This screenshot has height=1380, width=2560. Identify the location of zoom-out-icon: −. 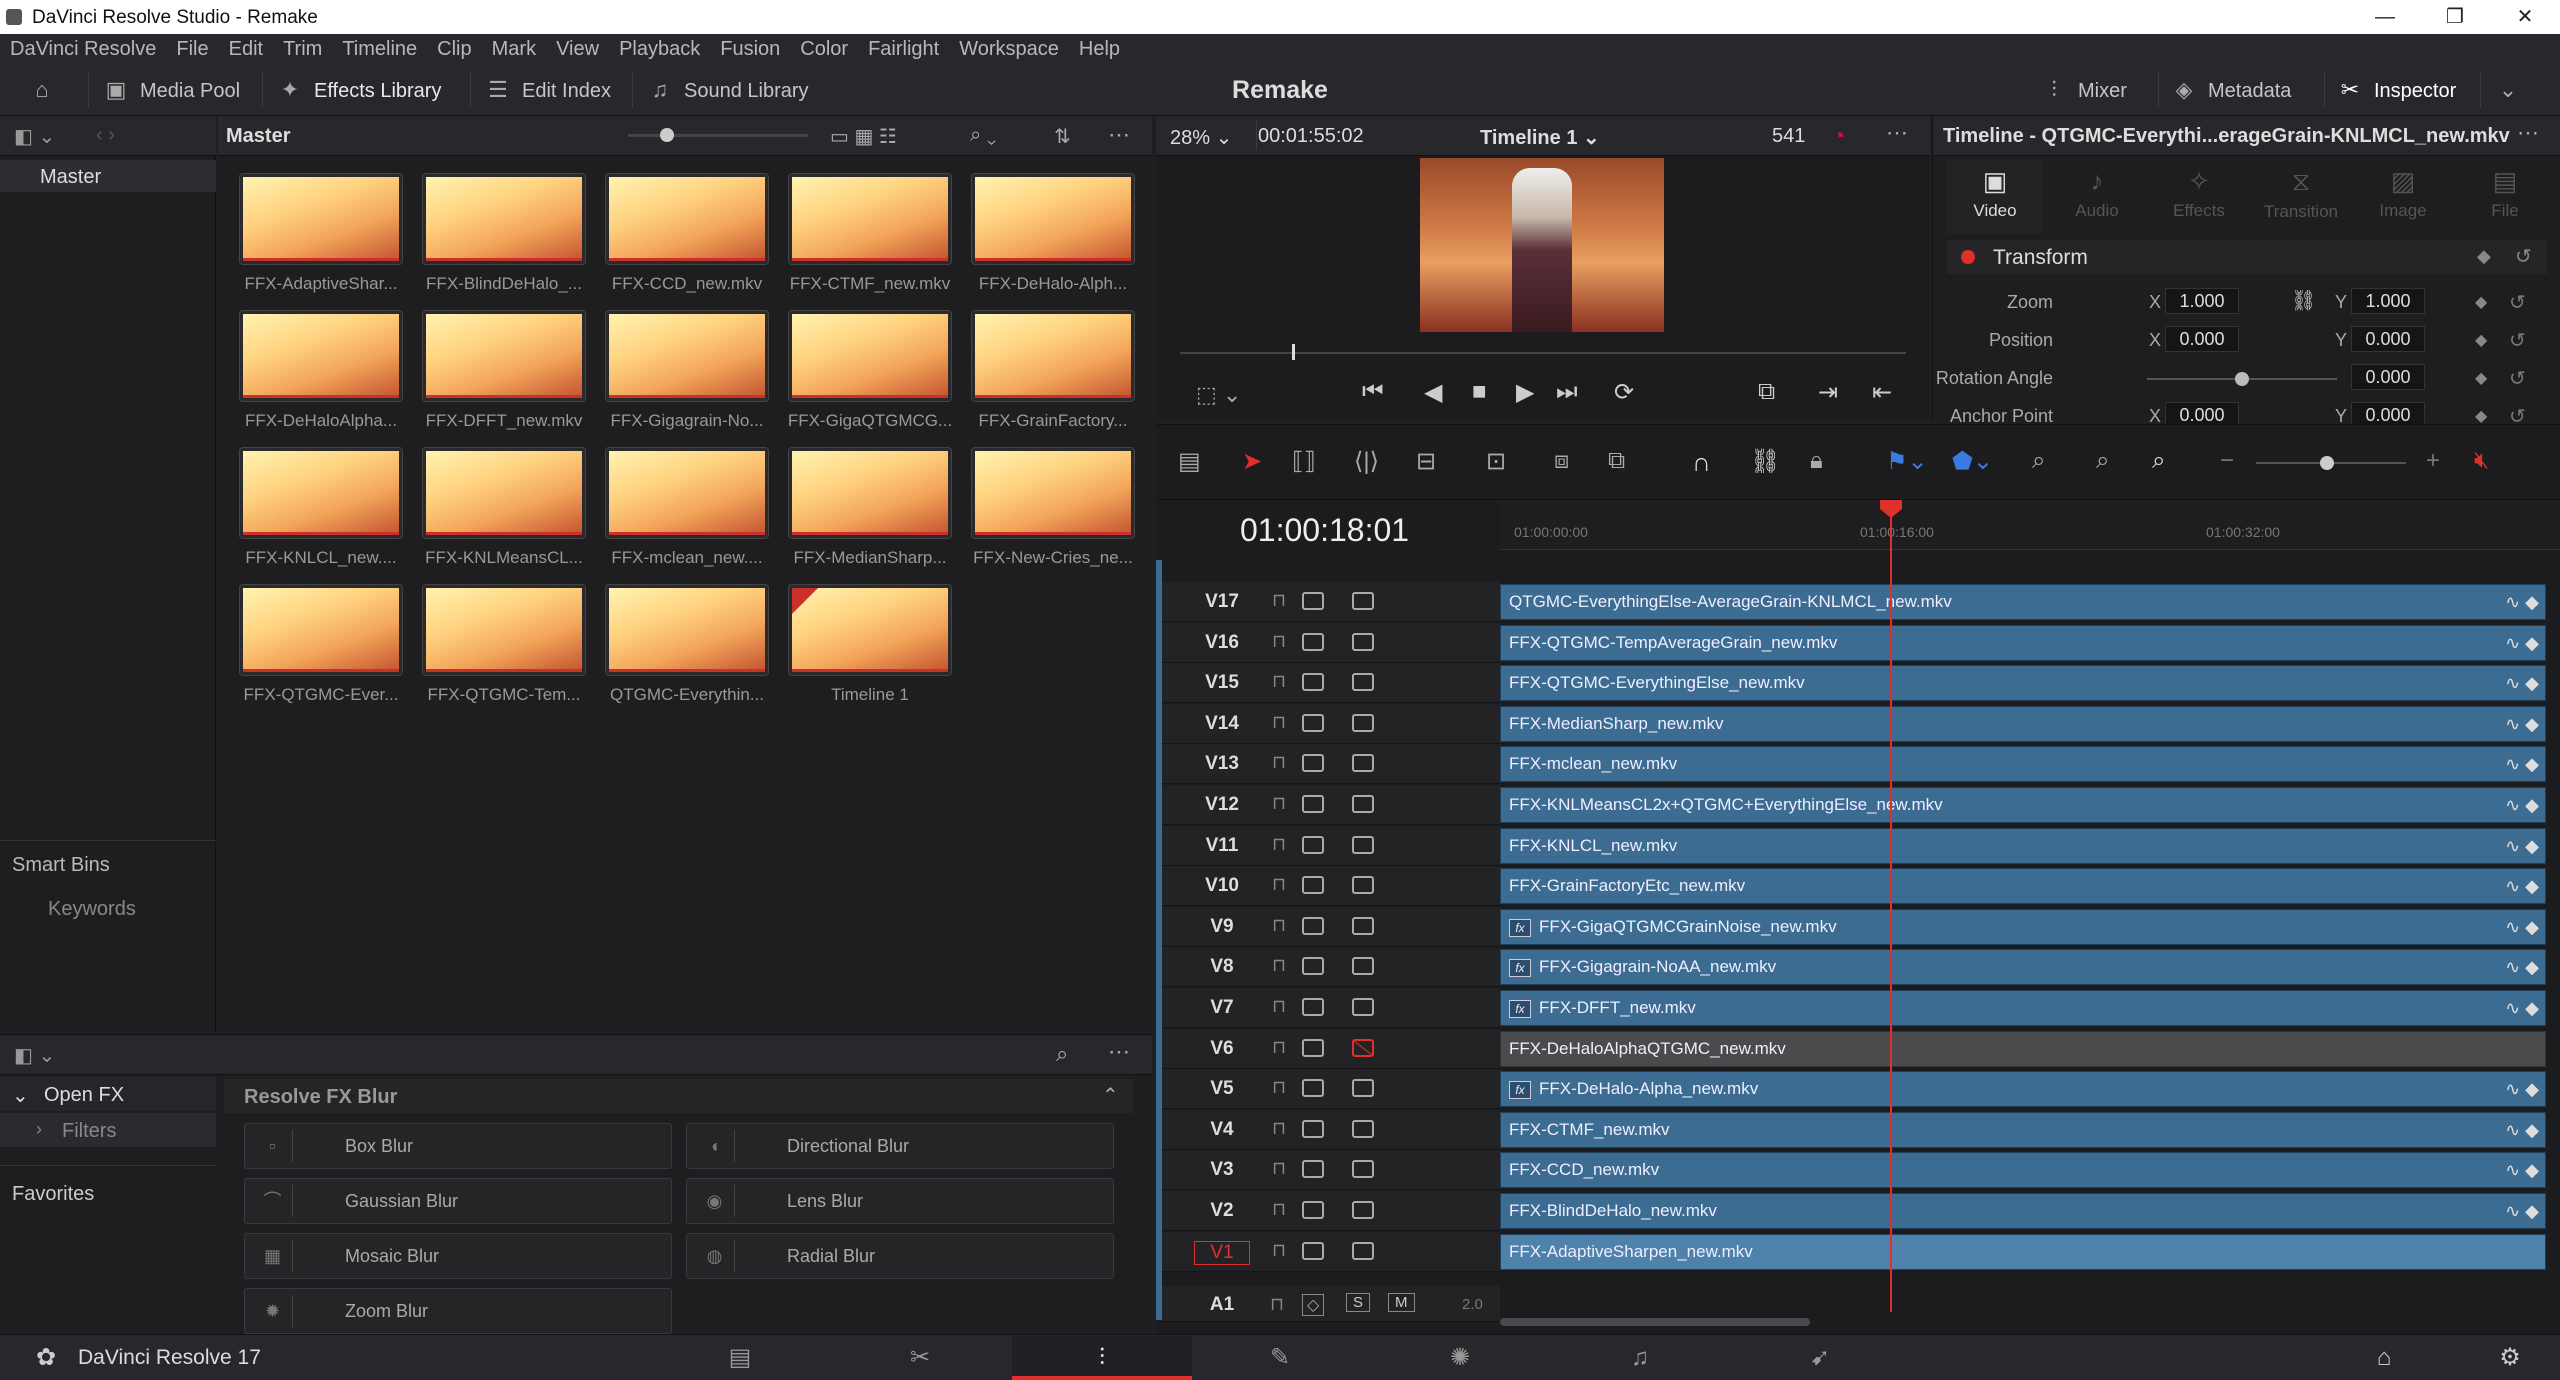
(2227, 461).